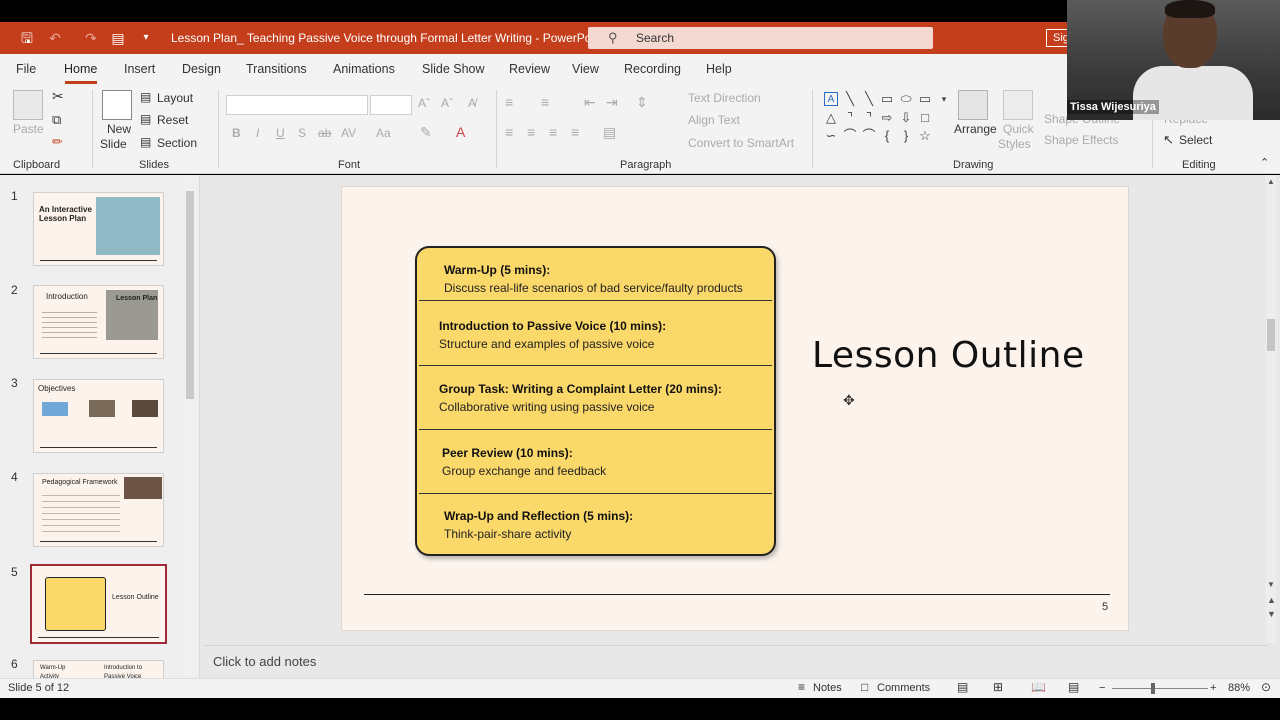 The width and height of the screenshot is (1280, 720). What do you see at coordinates (302, 133) in the screenshot?
I see `shadow-button: S` at bounding box center [302, 133].